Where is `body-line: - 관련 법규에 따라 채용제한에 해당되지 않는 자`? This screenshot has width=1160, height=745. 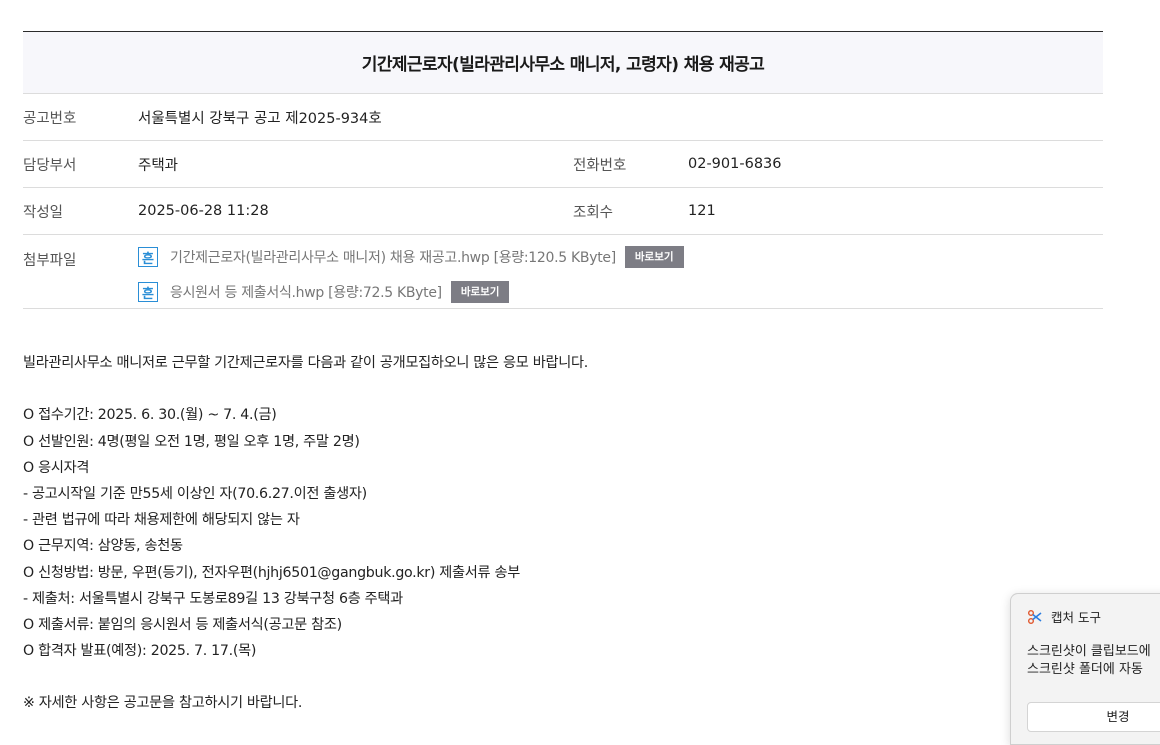
body-line: - 관련 법규에 따라 채용제한에 해당되지 않는 자 is located at coordinates (161, 520).